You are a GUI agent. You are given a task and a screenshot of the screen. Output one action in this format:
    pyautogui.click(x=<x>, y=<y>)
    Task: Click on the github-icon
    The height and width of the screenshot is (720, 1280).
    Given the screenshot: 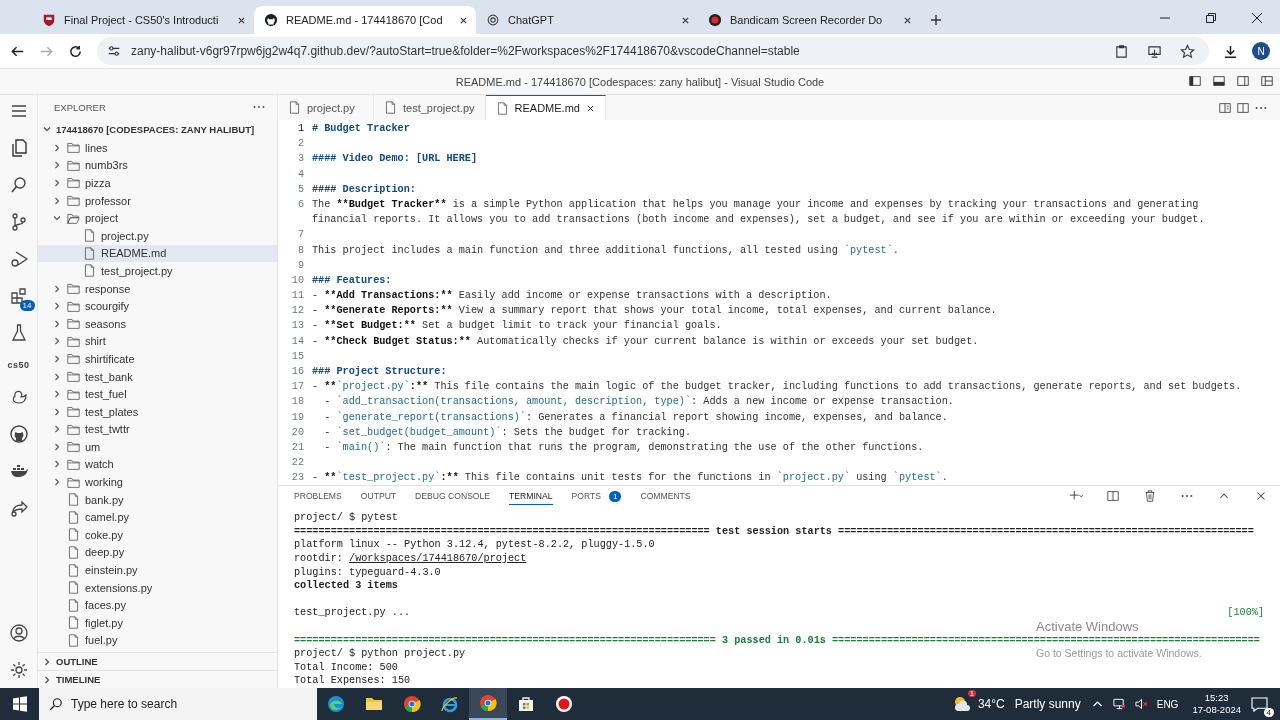 What is the action you would take?
    pyautogui.click(x=18, y=434)
    